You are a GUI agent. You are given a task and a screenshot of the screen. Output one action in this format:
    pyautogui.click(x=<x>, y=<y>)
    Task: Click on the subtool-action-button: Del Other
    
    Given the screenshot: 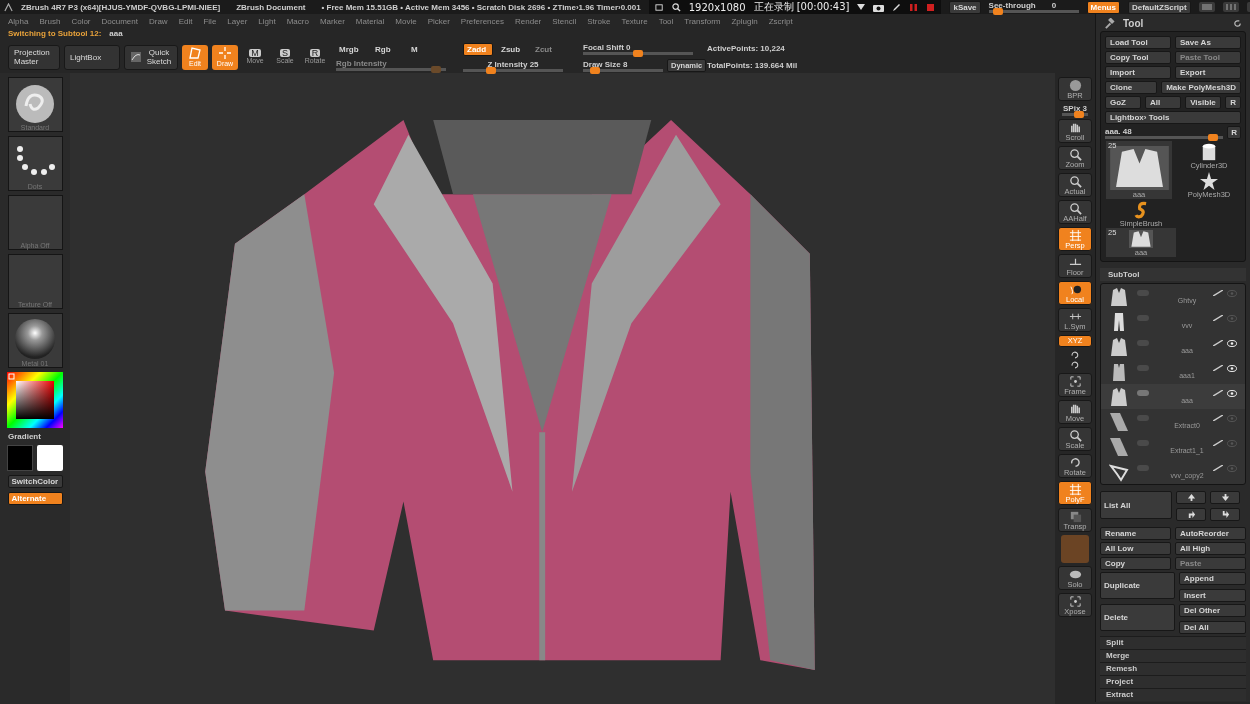 What is the action you would take?
    pyautogui.click(x=1212, y=610)
    